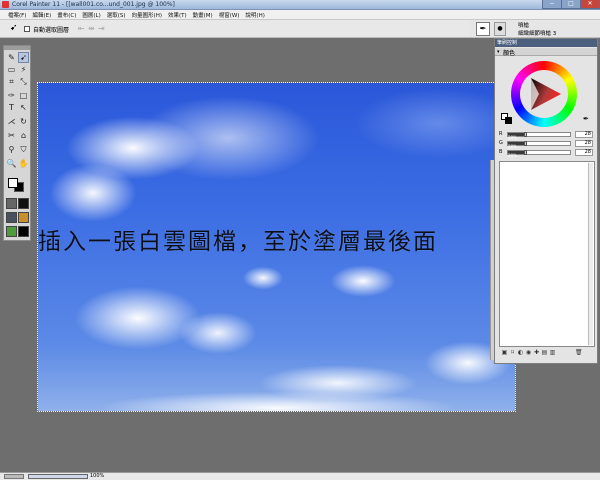 The image size is (600, 480). What do you see at coordinates (536, 352) in the screenshot?
I see `new-layer-icon: ✚` at bounding box center [536, 352].